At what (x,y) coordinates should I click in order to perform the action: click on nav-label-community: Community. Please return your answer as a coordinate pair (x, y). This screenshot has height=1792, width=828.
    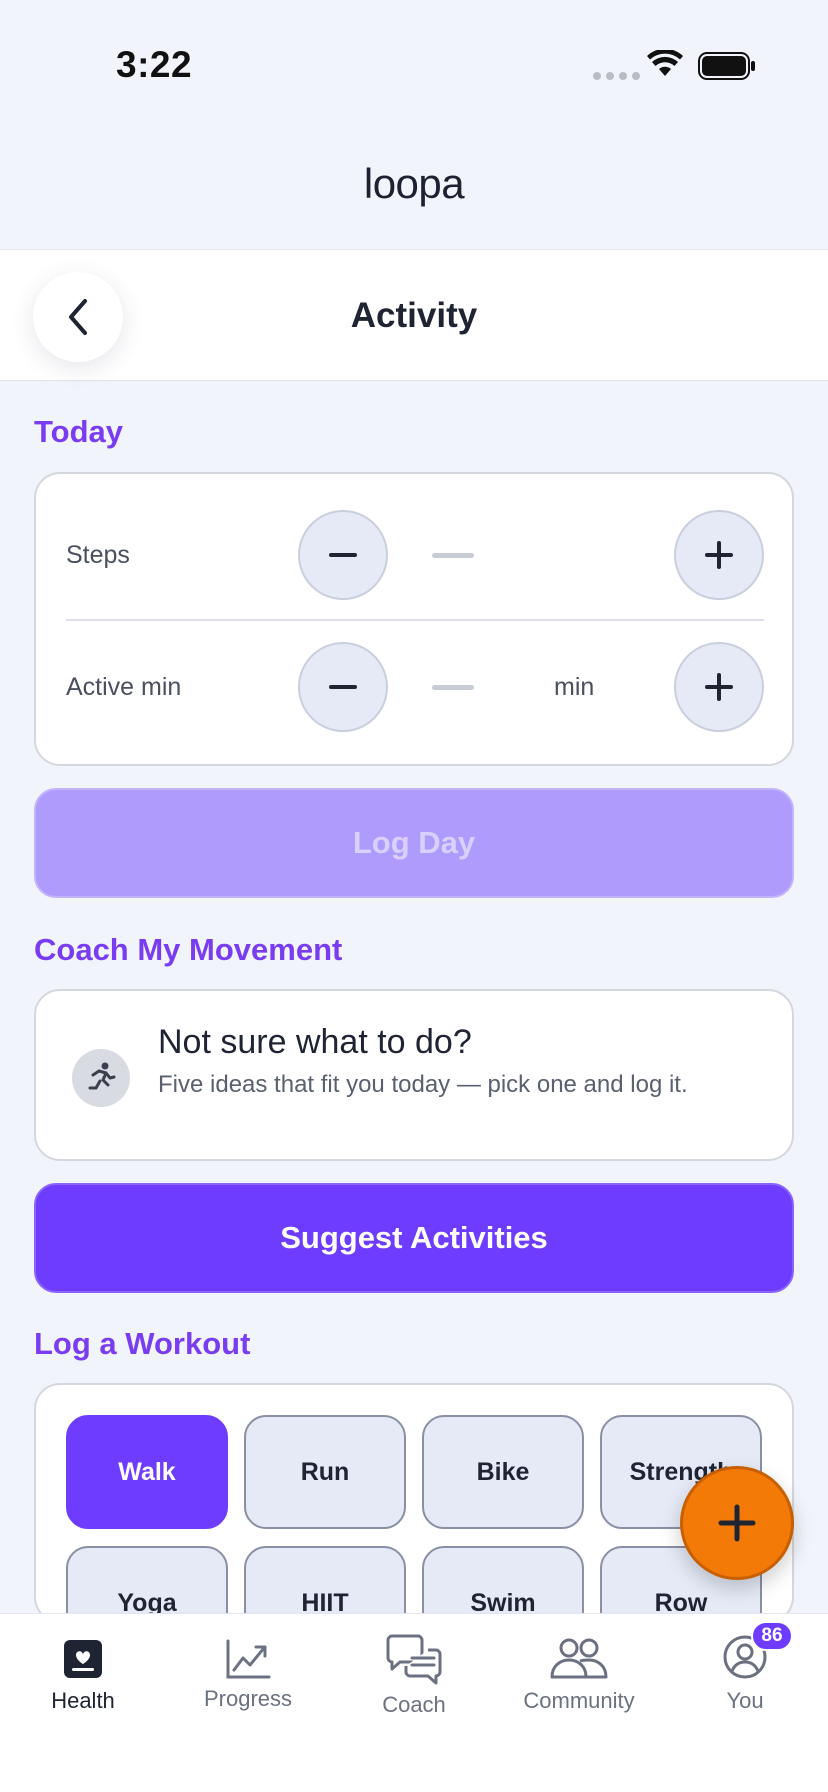
    Looking at the image, I should click on (579, 1700).